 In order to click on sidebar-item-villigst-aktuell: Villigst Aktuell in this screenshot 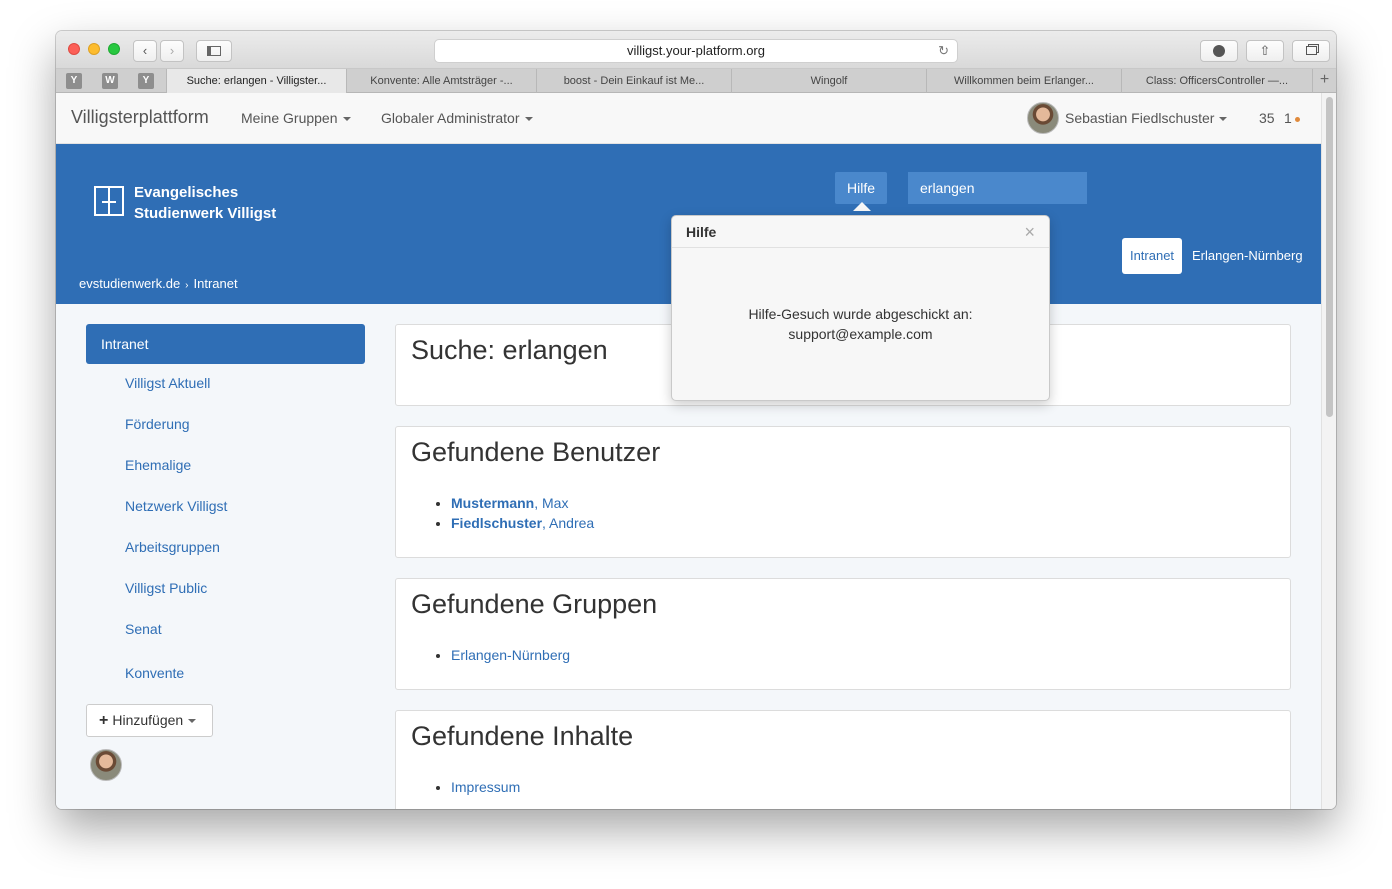, I will do `click(167, 383)`.